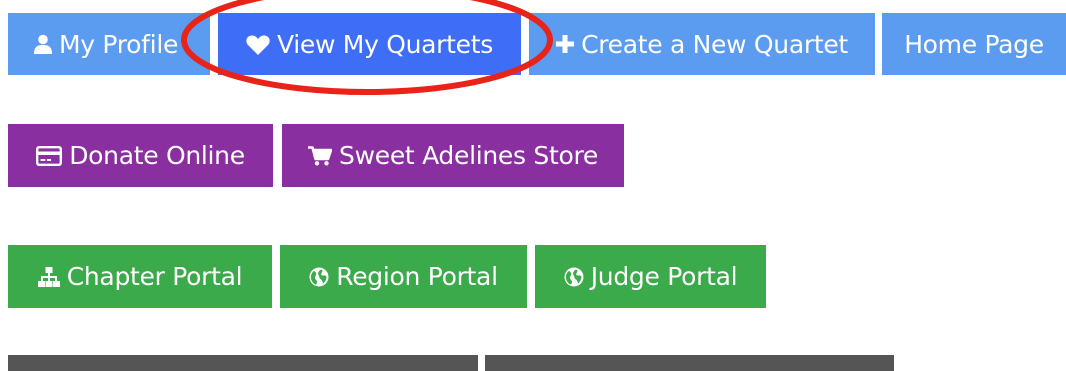 This screenshot has width=1066, height=371. What do you see at coordinates (689, 363) in the screenshot?
I see `dark-button-right` at bounding box center [689, 363].